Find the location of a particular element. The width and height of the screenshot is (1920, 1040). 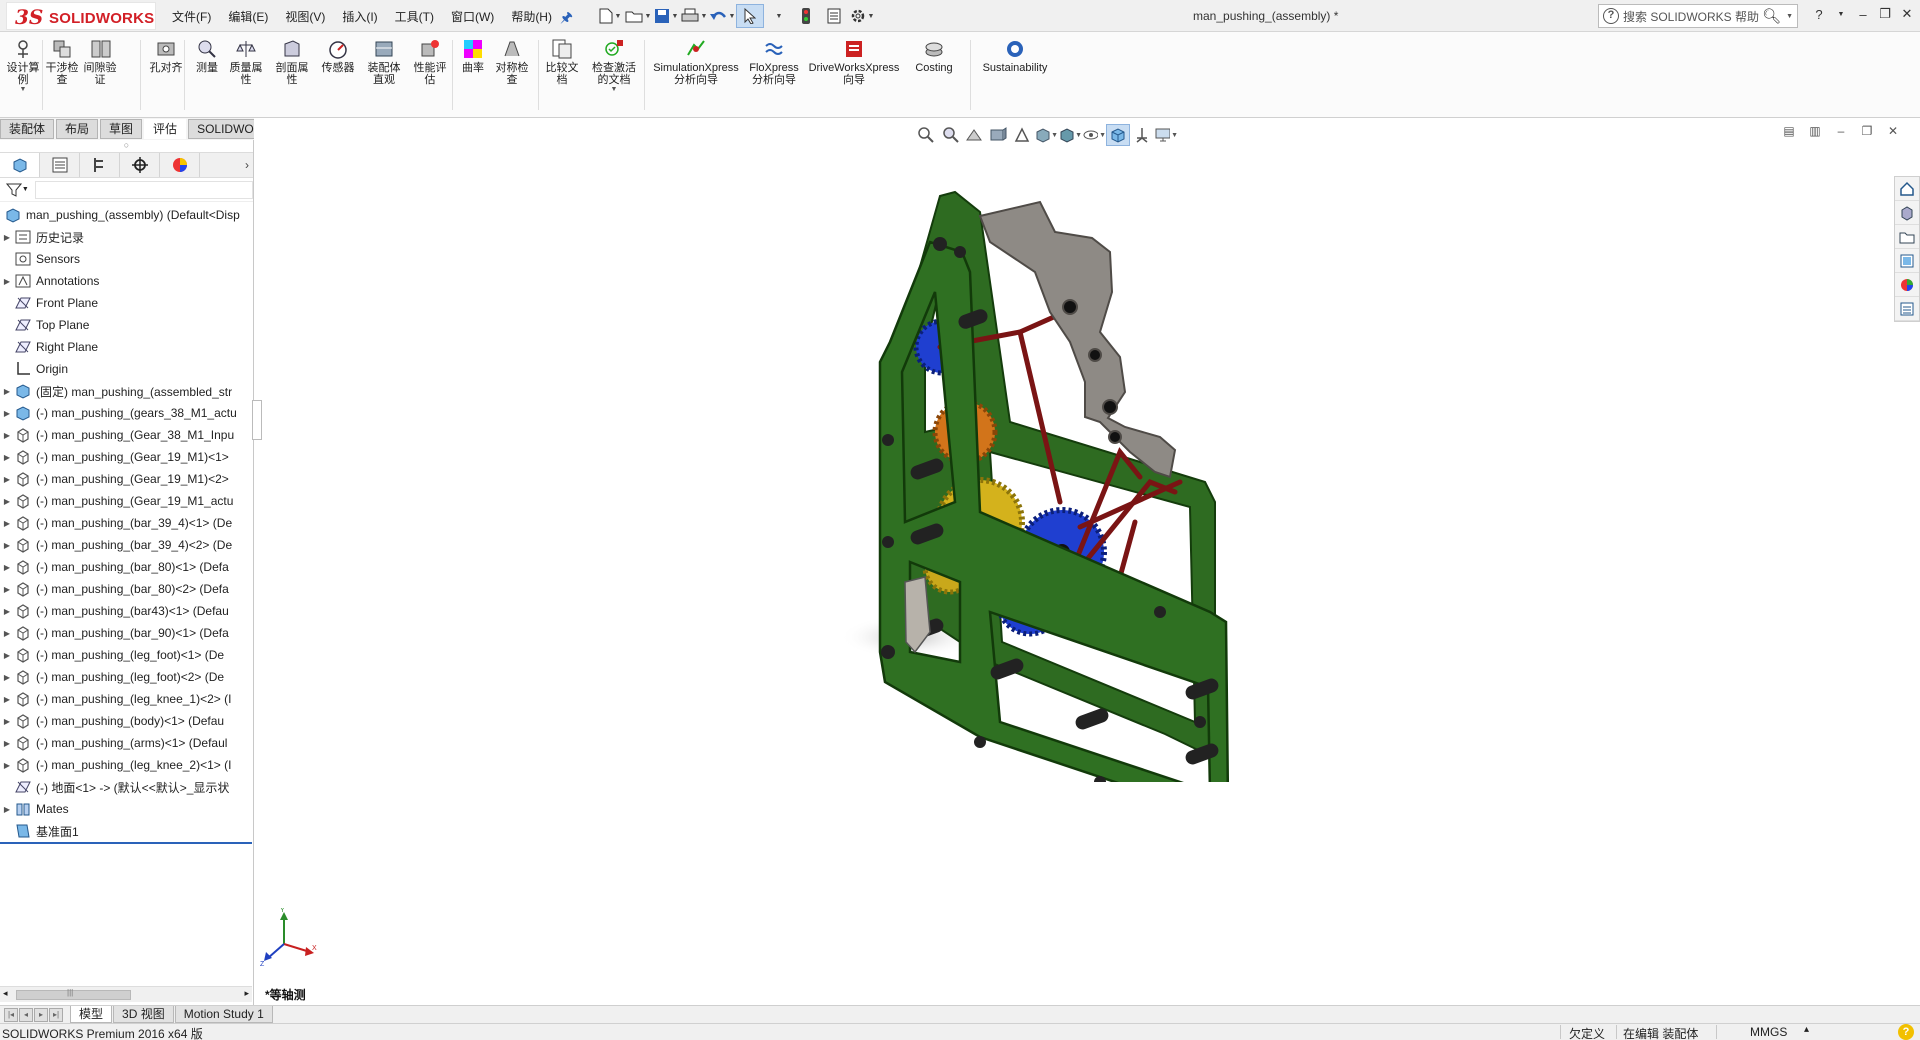

horizontal-scrollbar: ◂ ||| ▸ is located at coordinates (126, 994).